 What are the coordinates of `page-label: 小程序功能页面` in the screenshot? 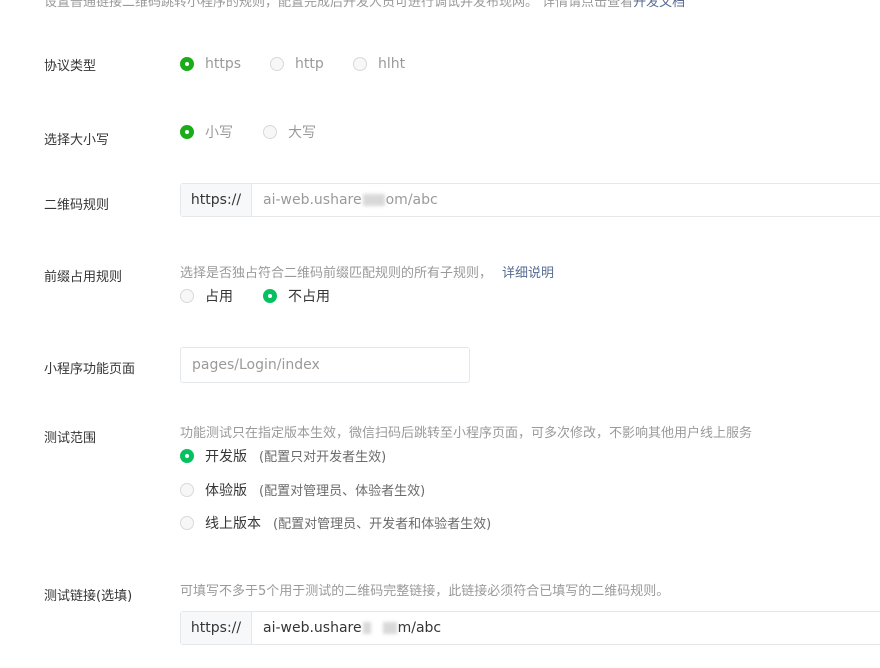 It's located at (90, 369).